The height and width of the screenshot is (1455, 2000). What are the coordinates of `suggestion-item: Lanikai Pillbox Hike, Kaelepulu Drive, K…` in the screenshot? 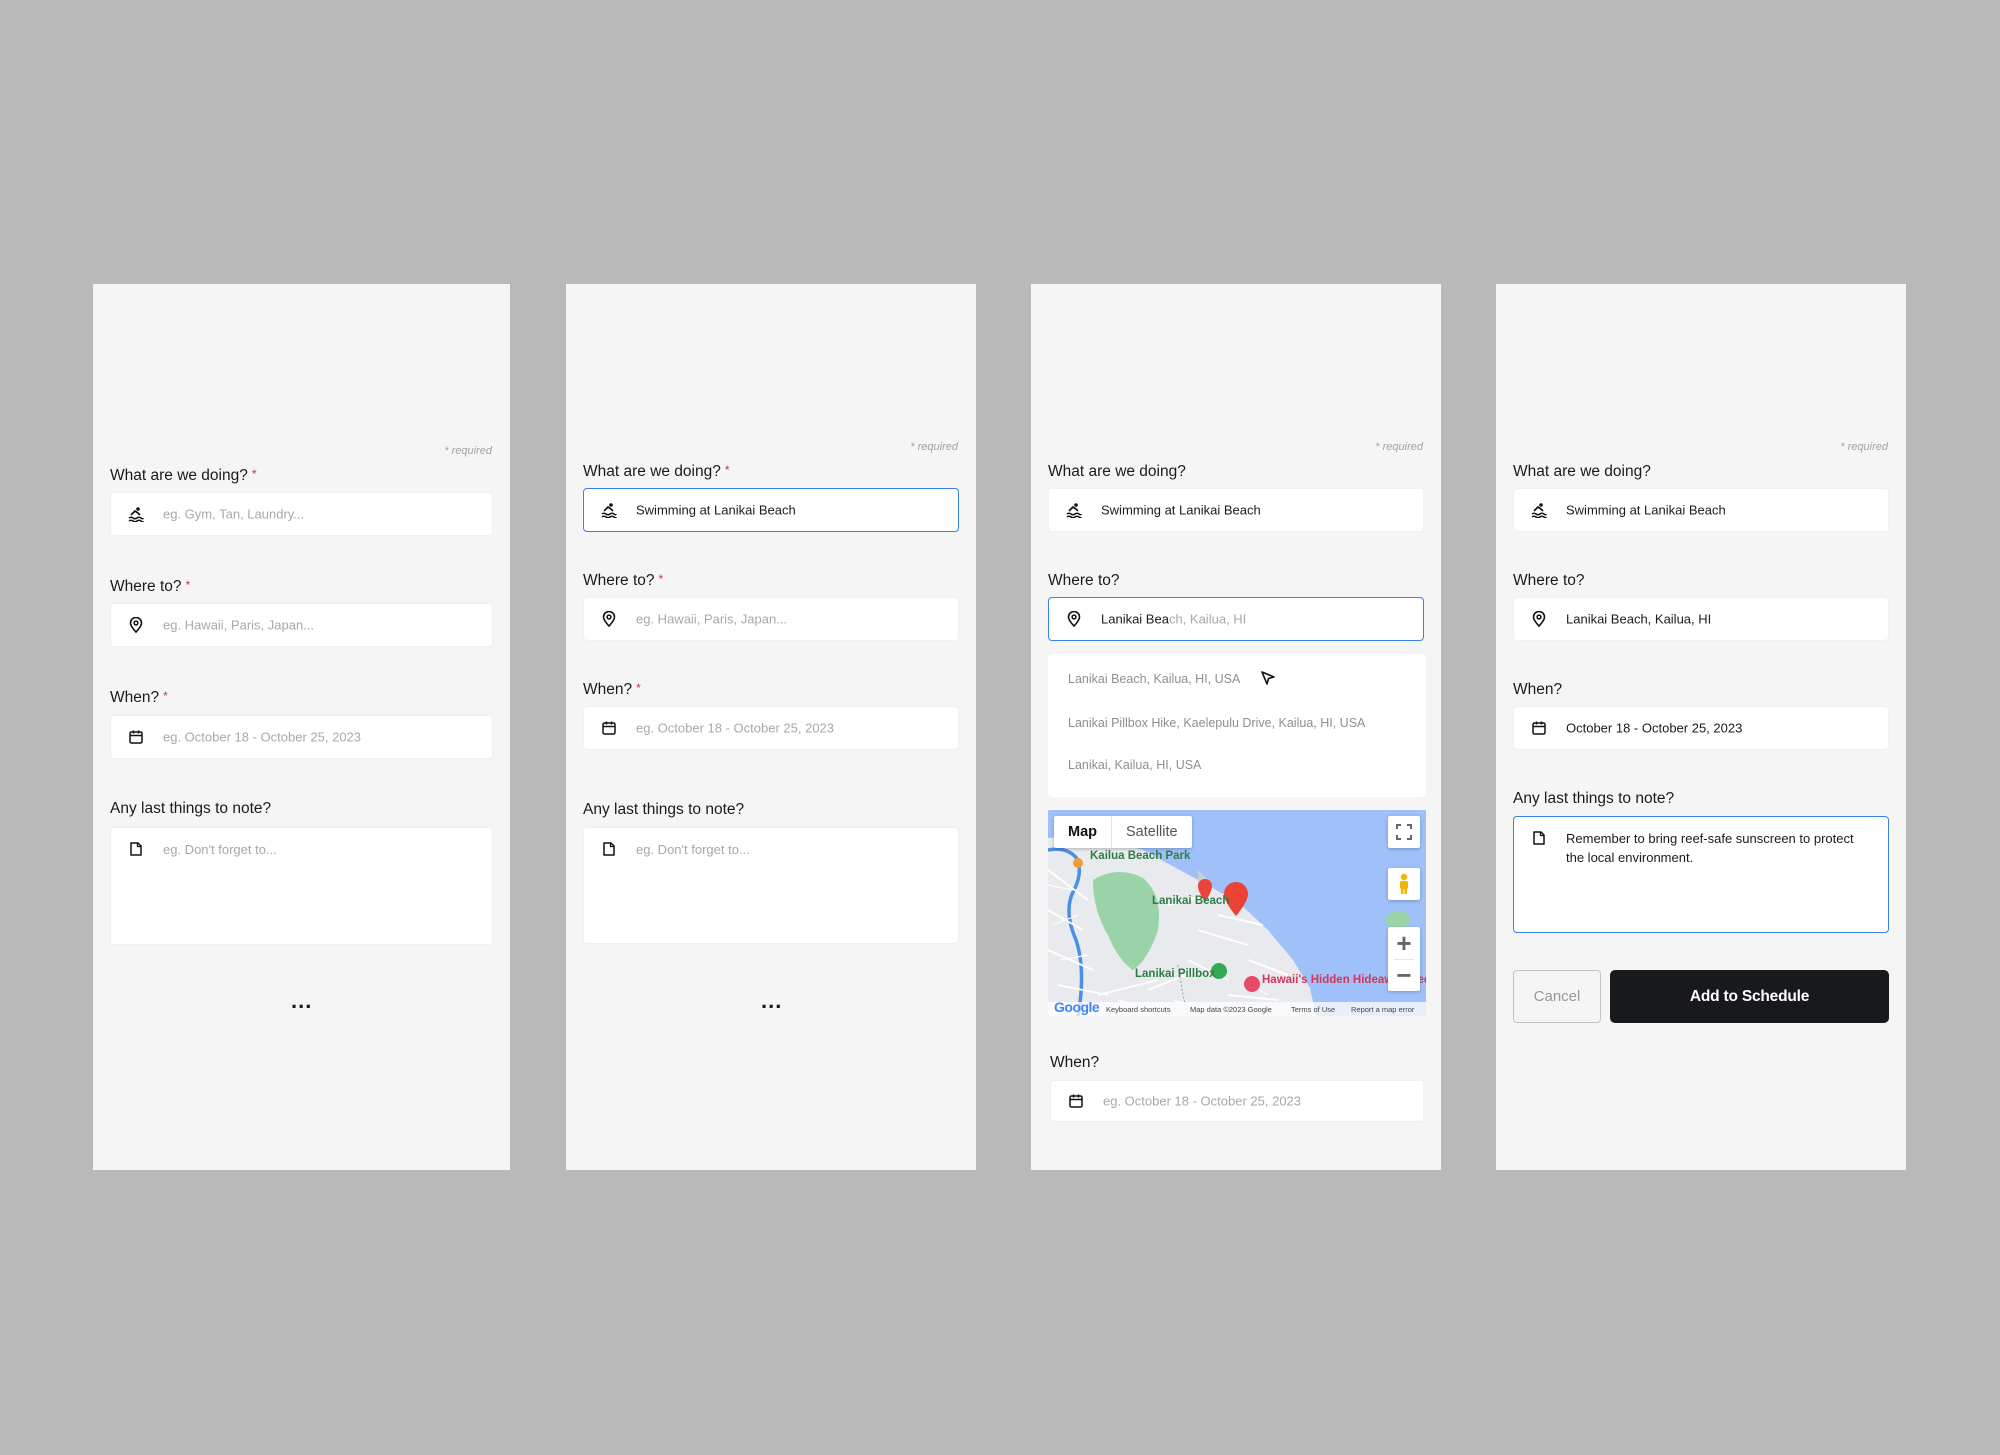 It's located at (1216, 723).